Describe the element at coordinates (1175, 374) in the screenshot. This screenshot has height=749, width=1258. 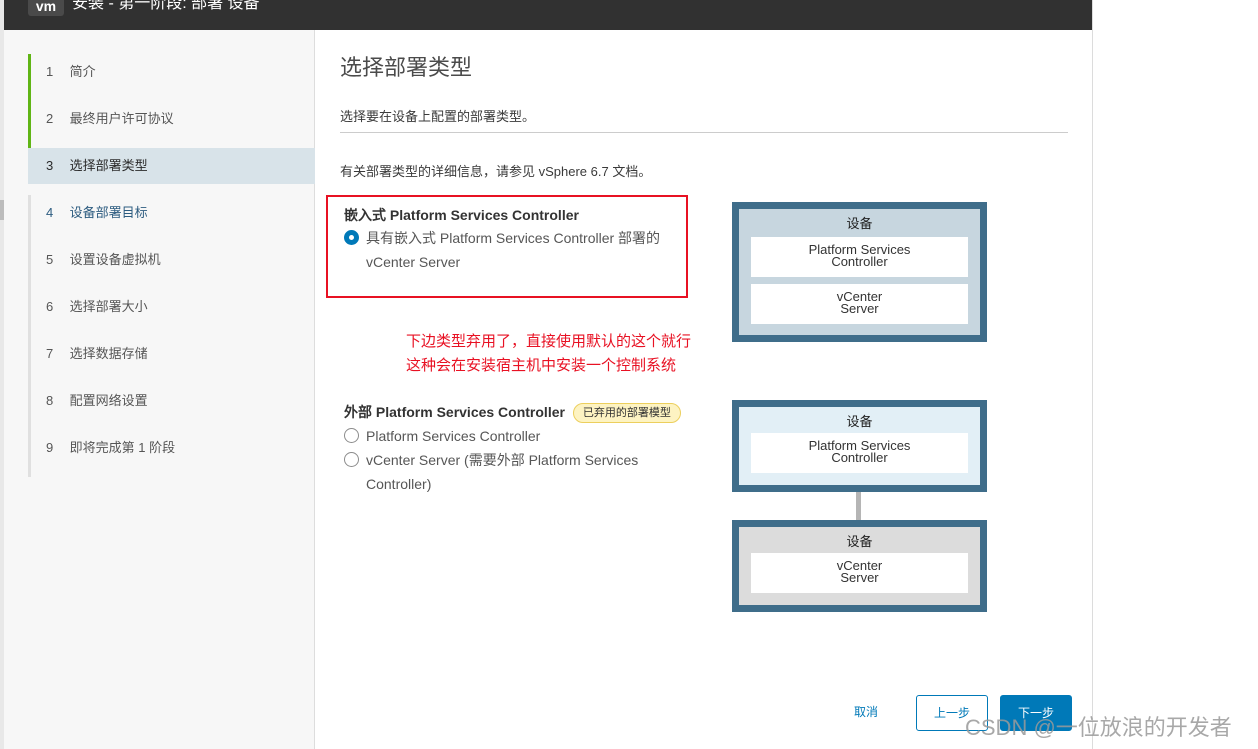
I see `background-area` at that location.